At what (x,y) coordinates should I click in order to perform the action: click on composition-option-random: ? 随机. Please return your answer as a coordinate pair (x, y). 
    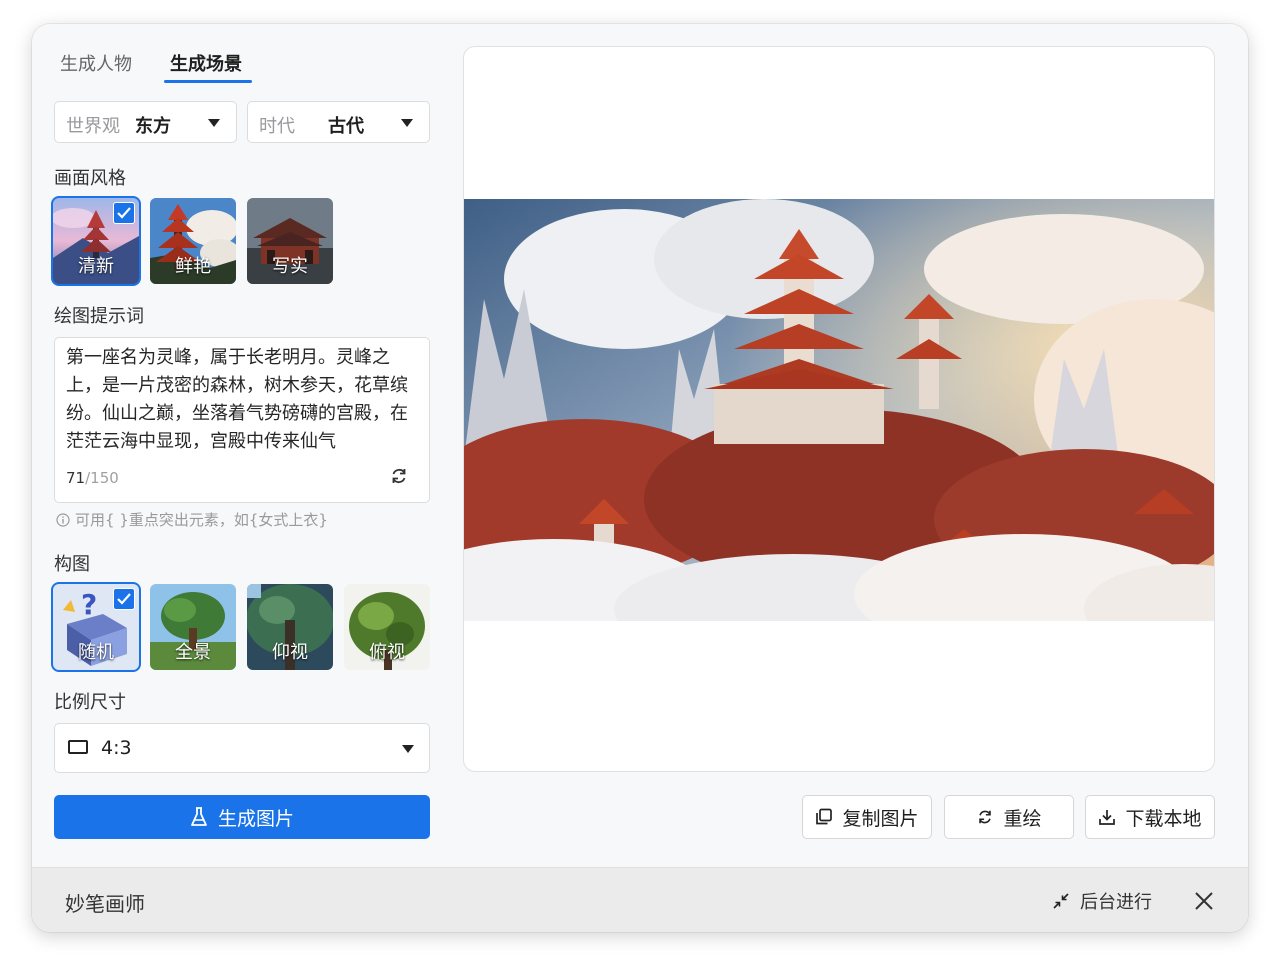
    Looking at the image, I should click on (96, 627).